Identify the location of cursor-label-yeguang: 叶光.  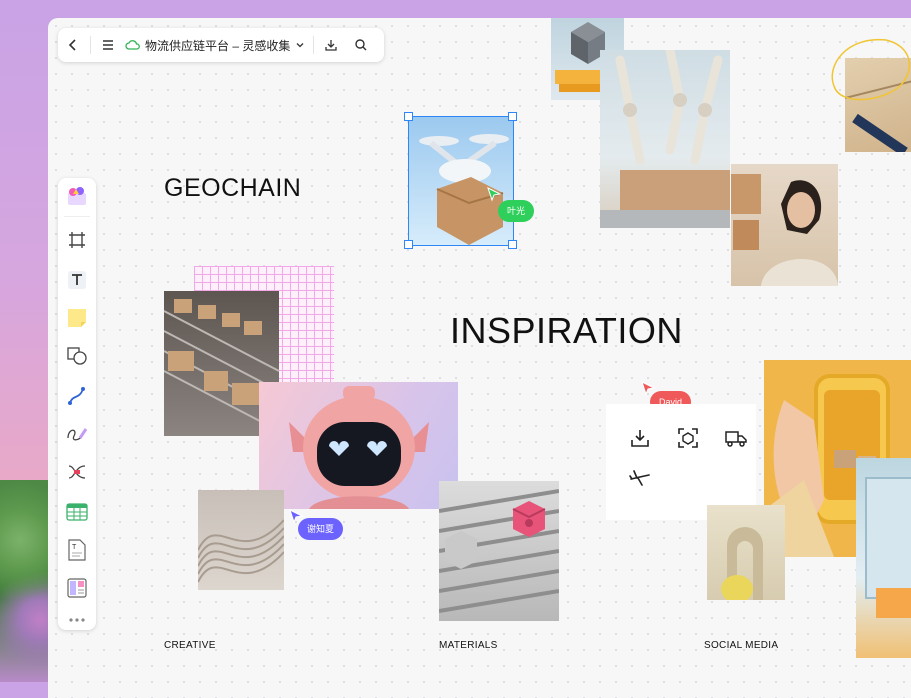
(516, 211).